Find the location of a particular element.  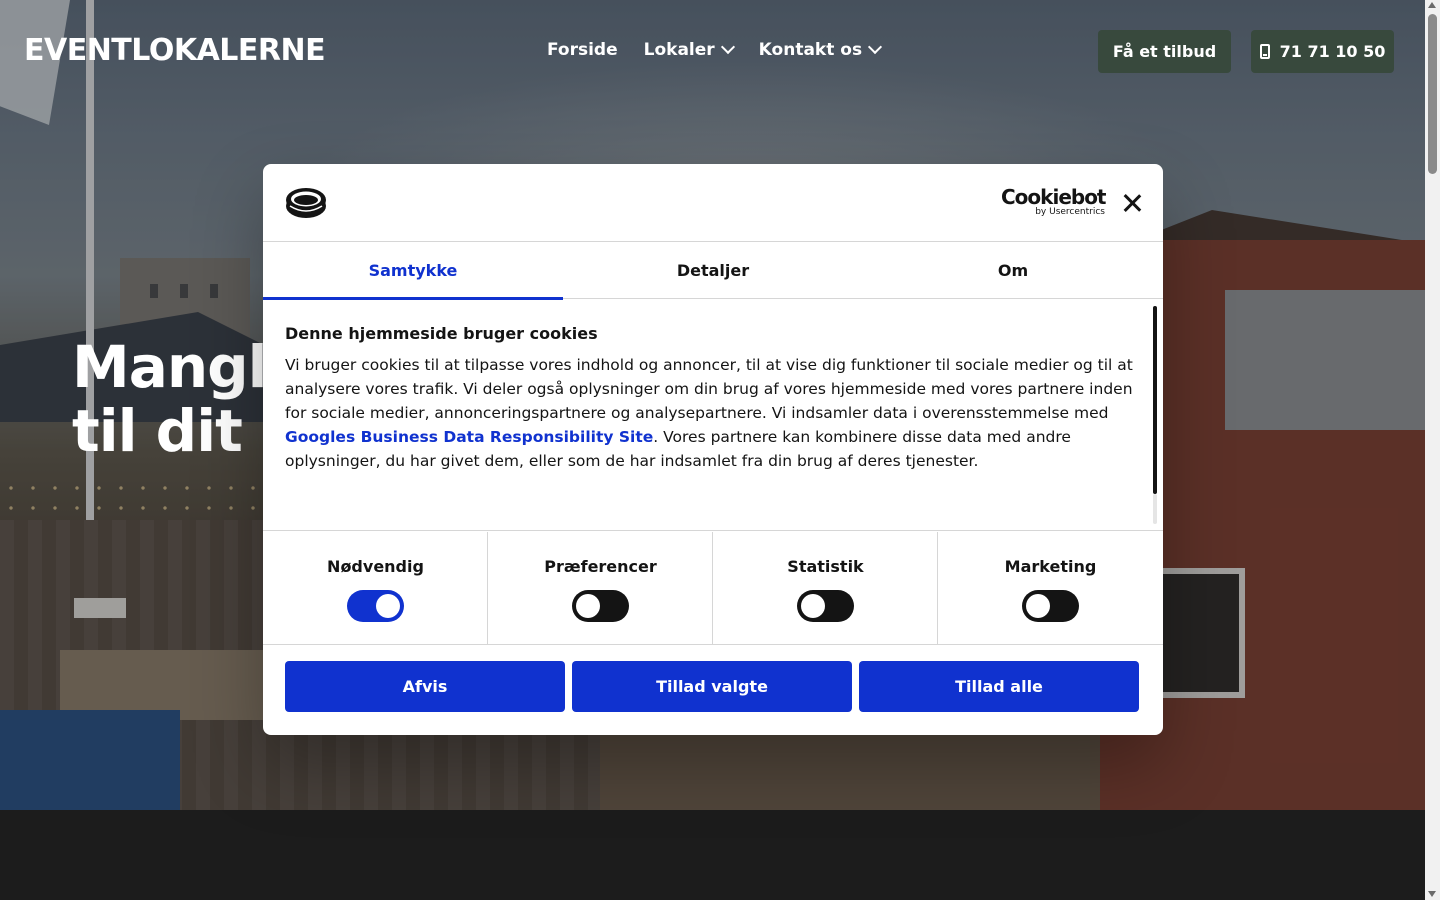

tab-label: Om is located at coordinates (1013, 270).